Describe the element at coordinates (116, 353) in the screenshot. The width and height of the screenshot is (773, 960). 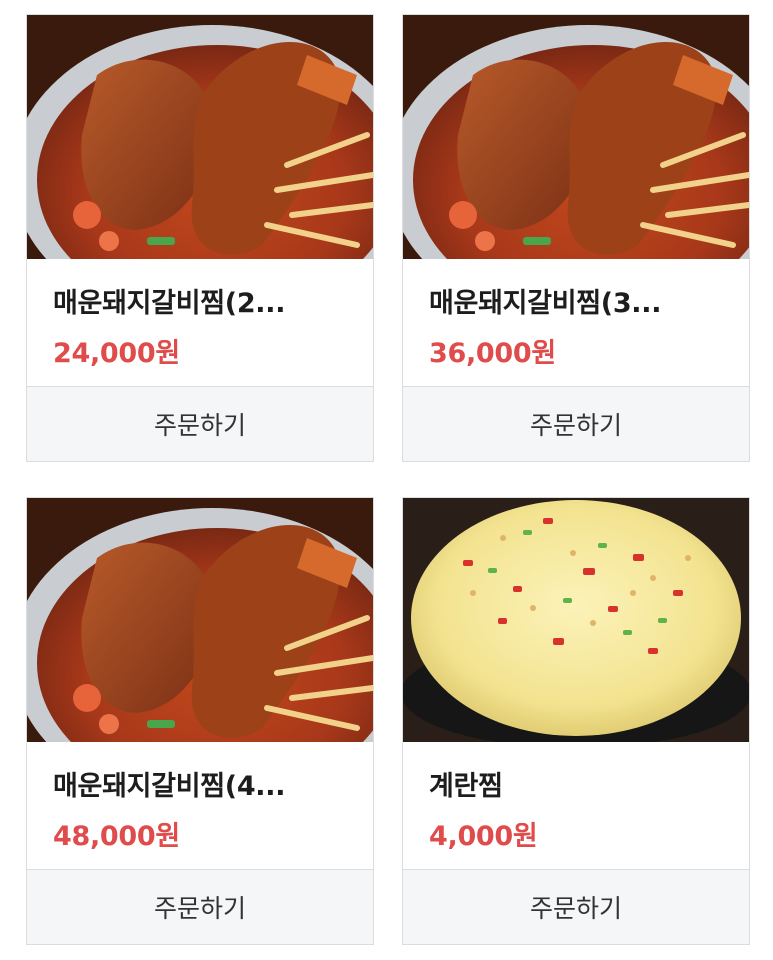
I see `product-price: 24,000원` at that location.